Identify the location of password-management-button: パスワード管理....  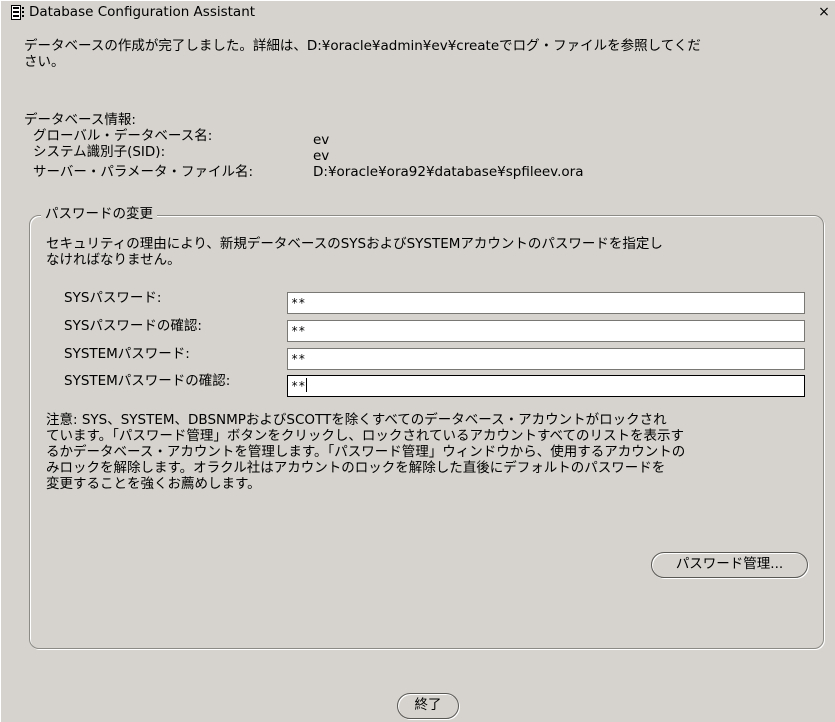
(729, 565).